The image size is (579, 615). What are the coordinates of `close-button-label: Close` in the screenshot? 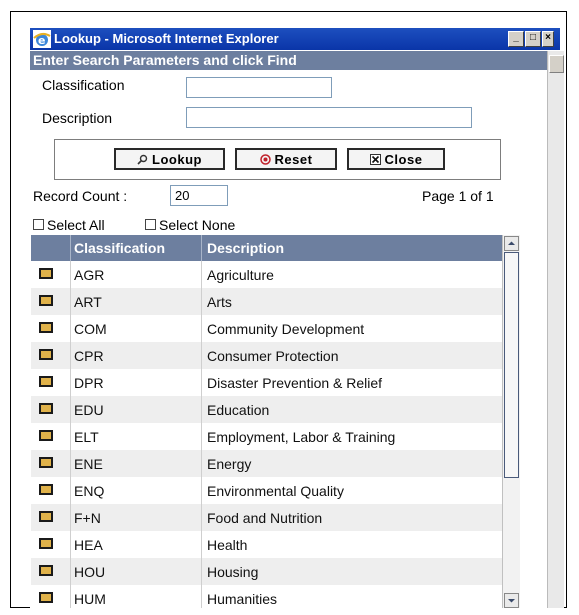 It's located at (403, 159).